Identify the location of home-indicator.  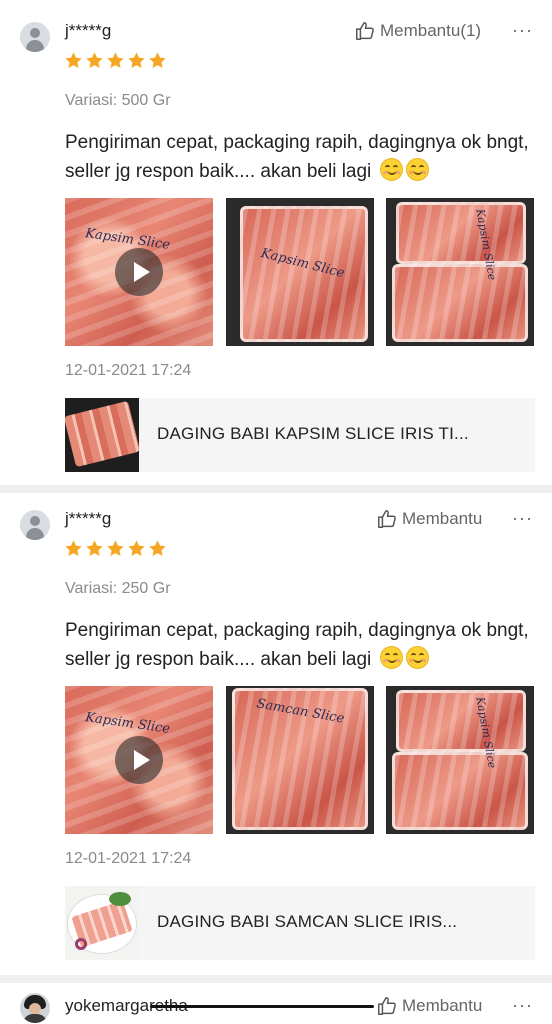
(262, 1006).